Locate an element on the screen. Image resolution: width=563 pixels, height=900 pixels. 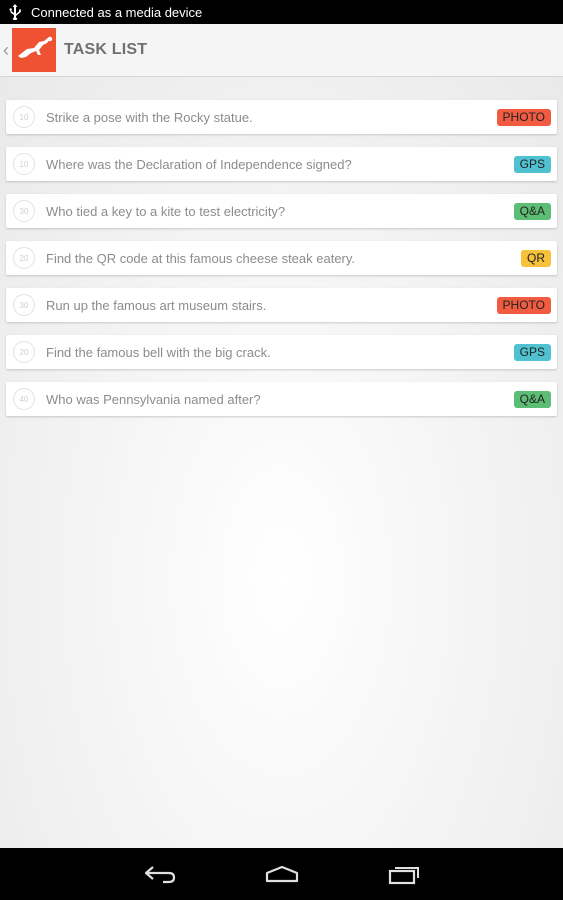
task-text: Strike a pose with the Rocky statue. is located at coordinates (149, 117).